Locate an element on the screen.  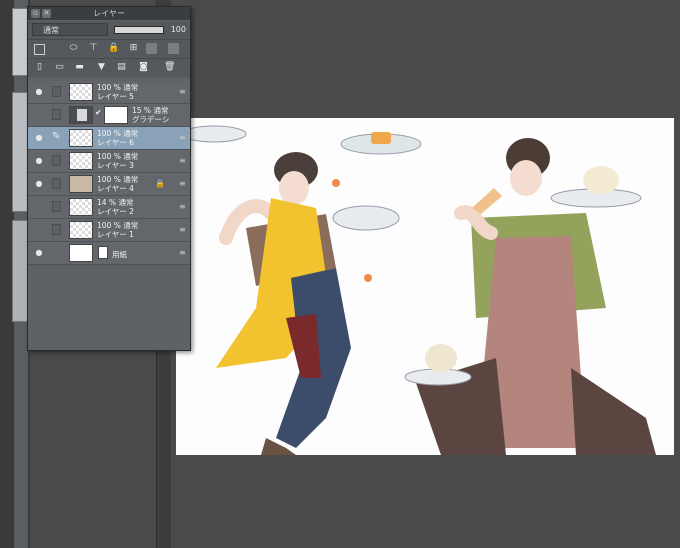
layer-row: ● 100 % 通常 レイヤー 3 ≡ is located at coordinates (109, 161).